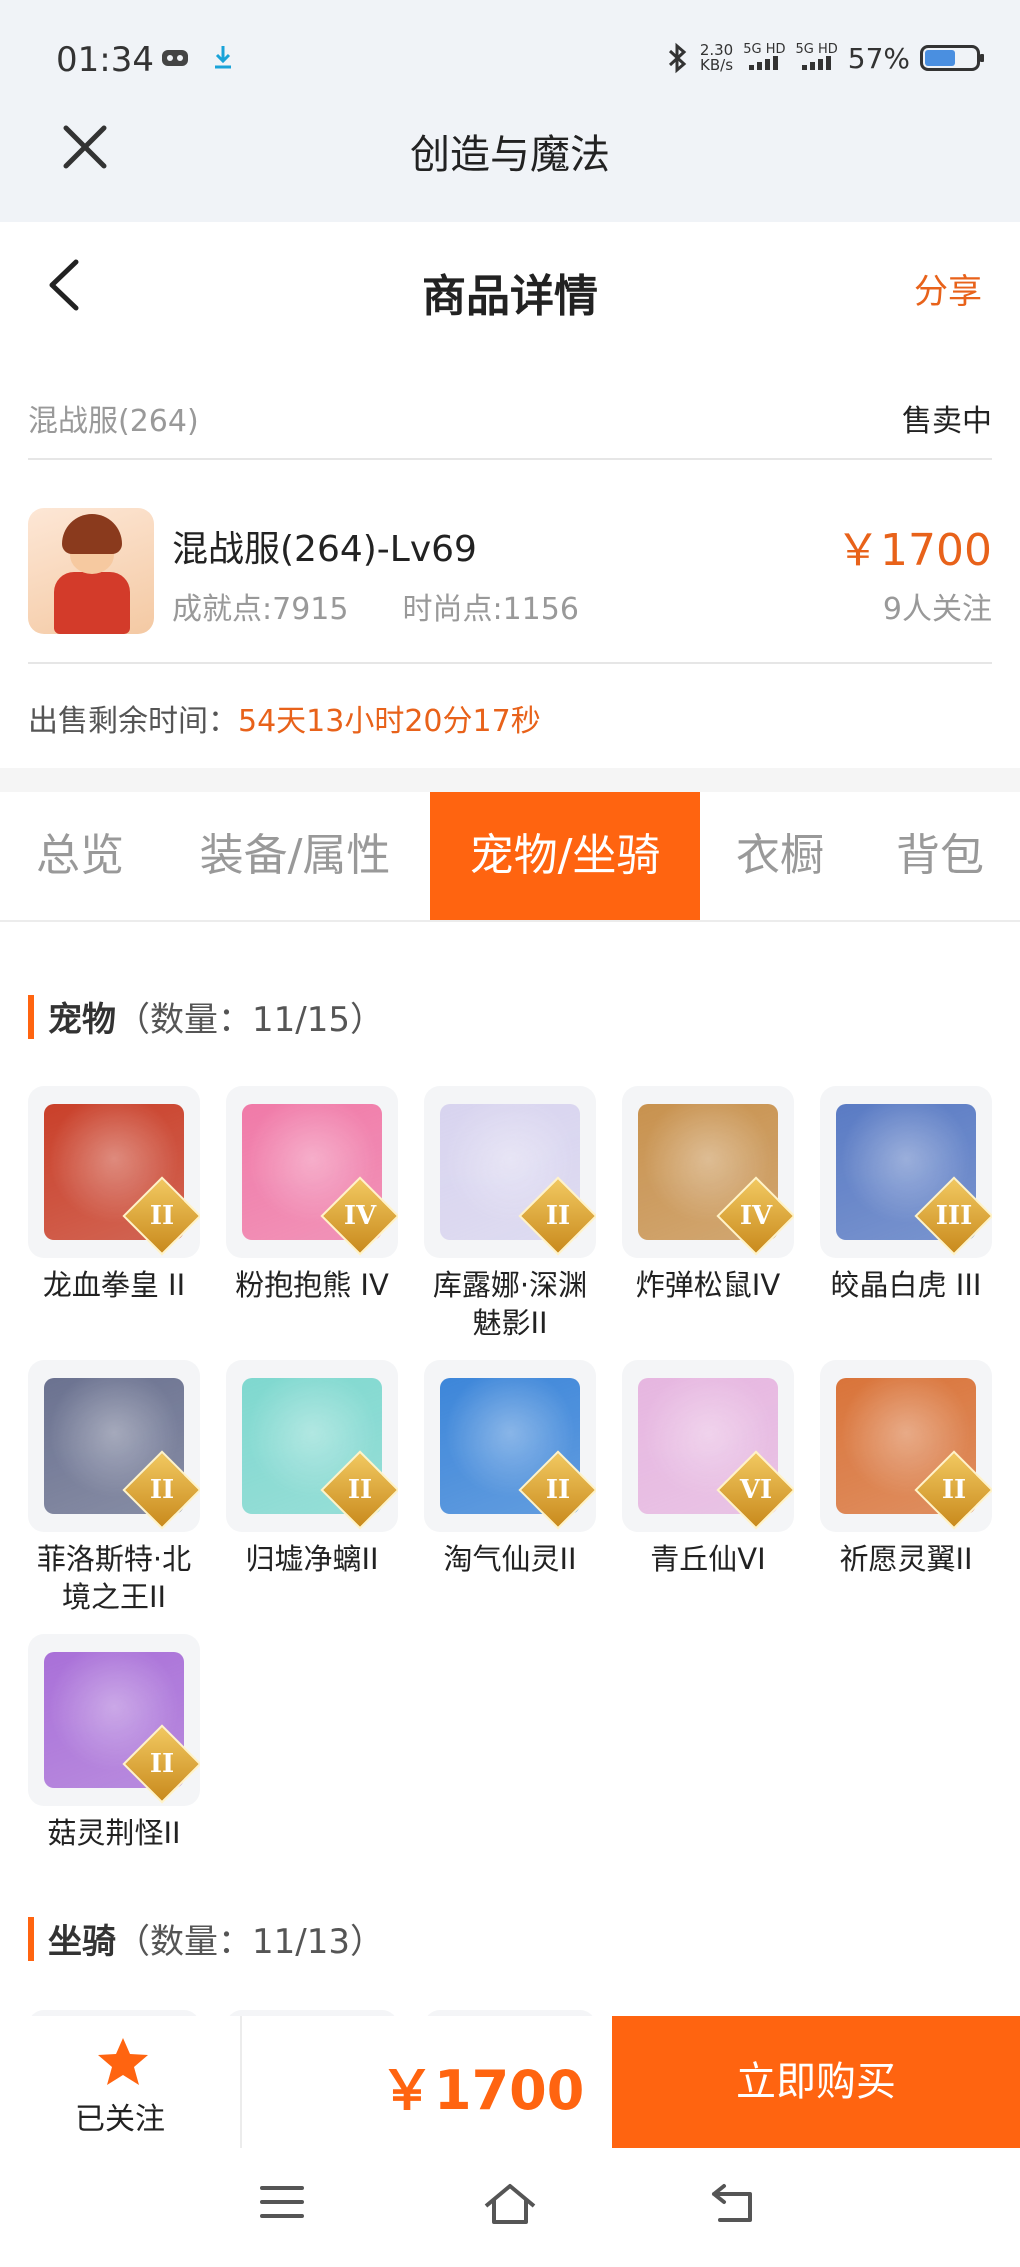 The width and height of the screenshot is (1020, 2267). I want to click on tab-pets-mounts: 宠物/坐骑, so click(565, 856).